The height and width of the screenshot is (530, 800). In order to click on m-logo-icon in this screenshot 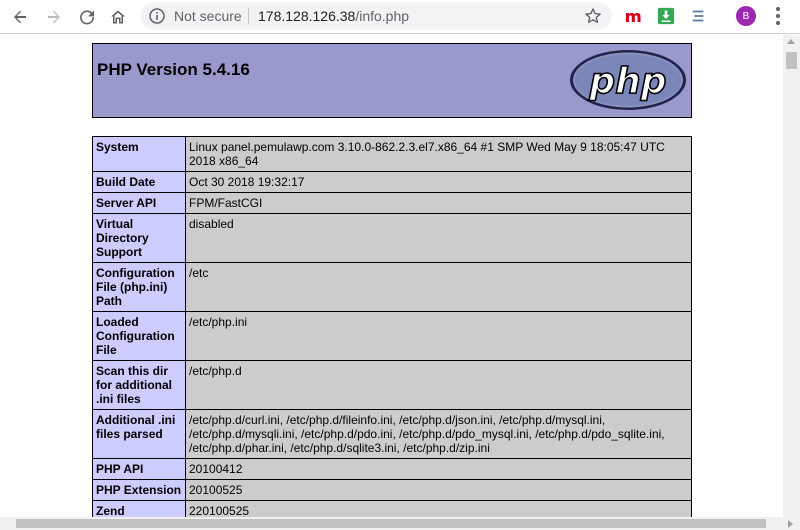, I will do `click(633, 17)`.